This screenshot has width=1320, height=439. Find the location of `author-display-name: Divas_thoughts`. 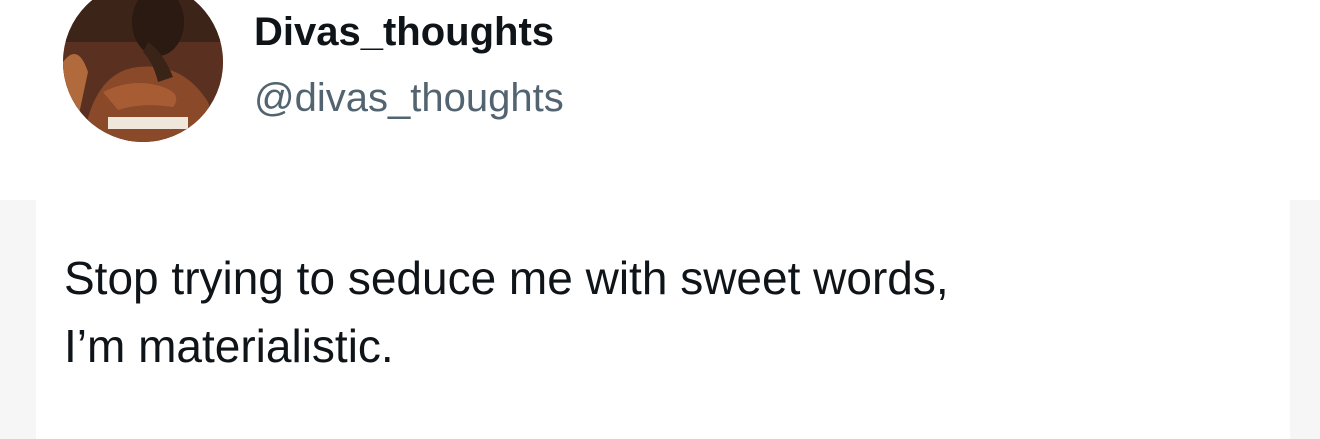

author-display-name: Divas_thoughts is located at coordinates (404, 32).